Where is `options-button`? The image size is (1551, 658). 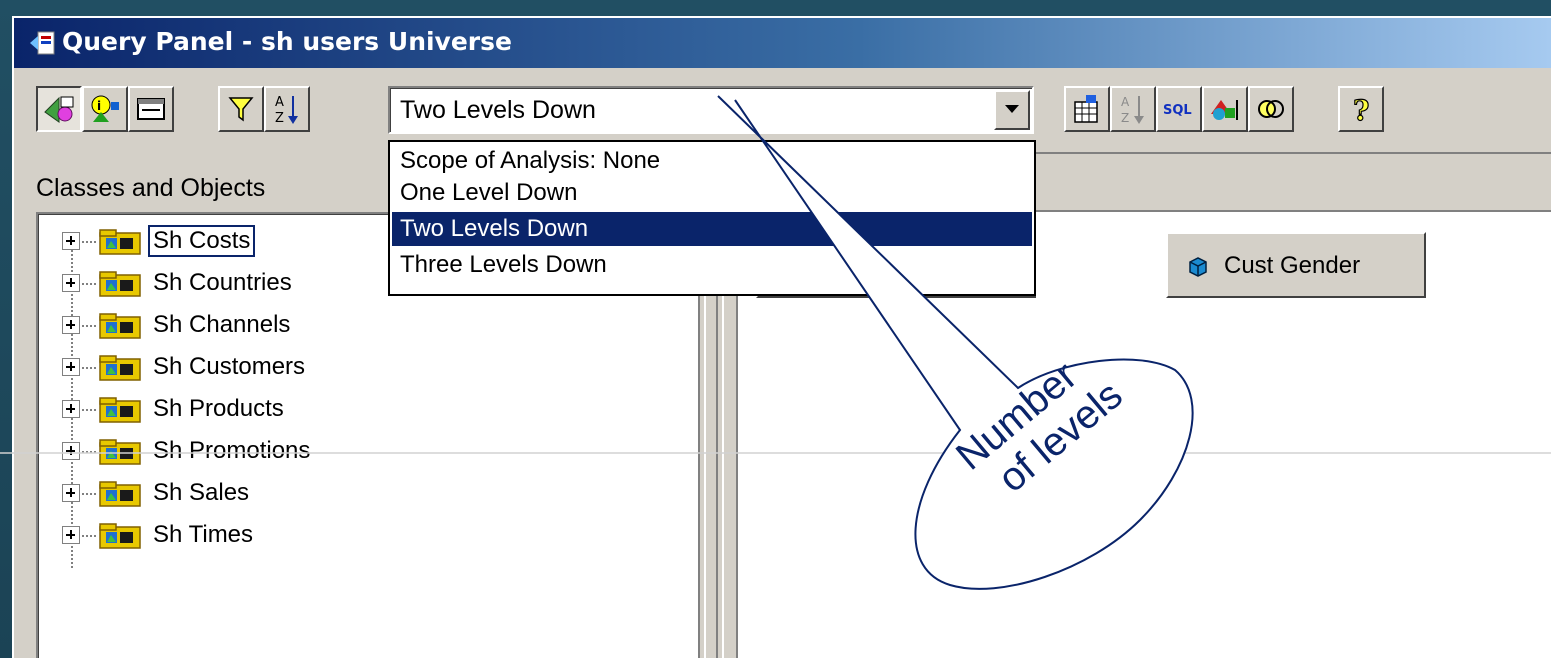
options-button is located at coordinates (1225, 109).